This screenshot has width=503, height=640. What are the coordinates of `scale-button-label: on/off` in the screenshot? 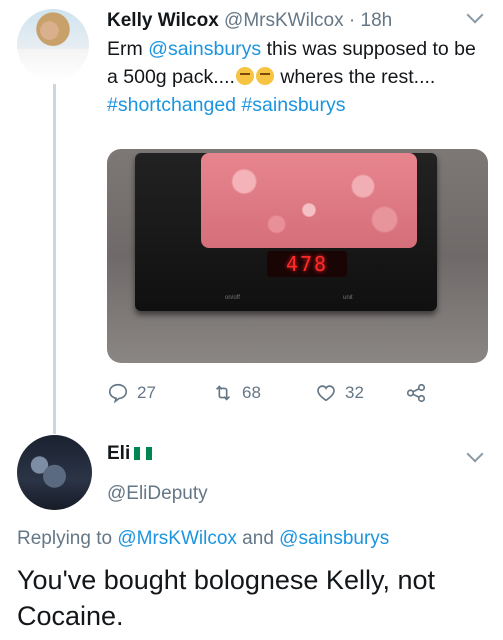 It's located at (232, 298).